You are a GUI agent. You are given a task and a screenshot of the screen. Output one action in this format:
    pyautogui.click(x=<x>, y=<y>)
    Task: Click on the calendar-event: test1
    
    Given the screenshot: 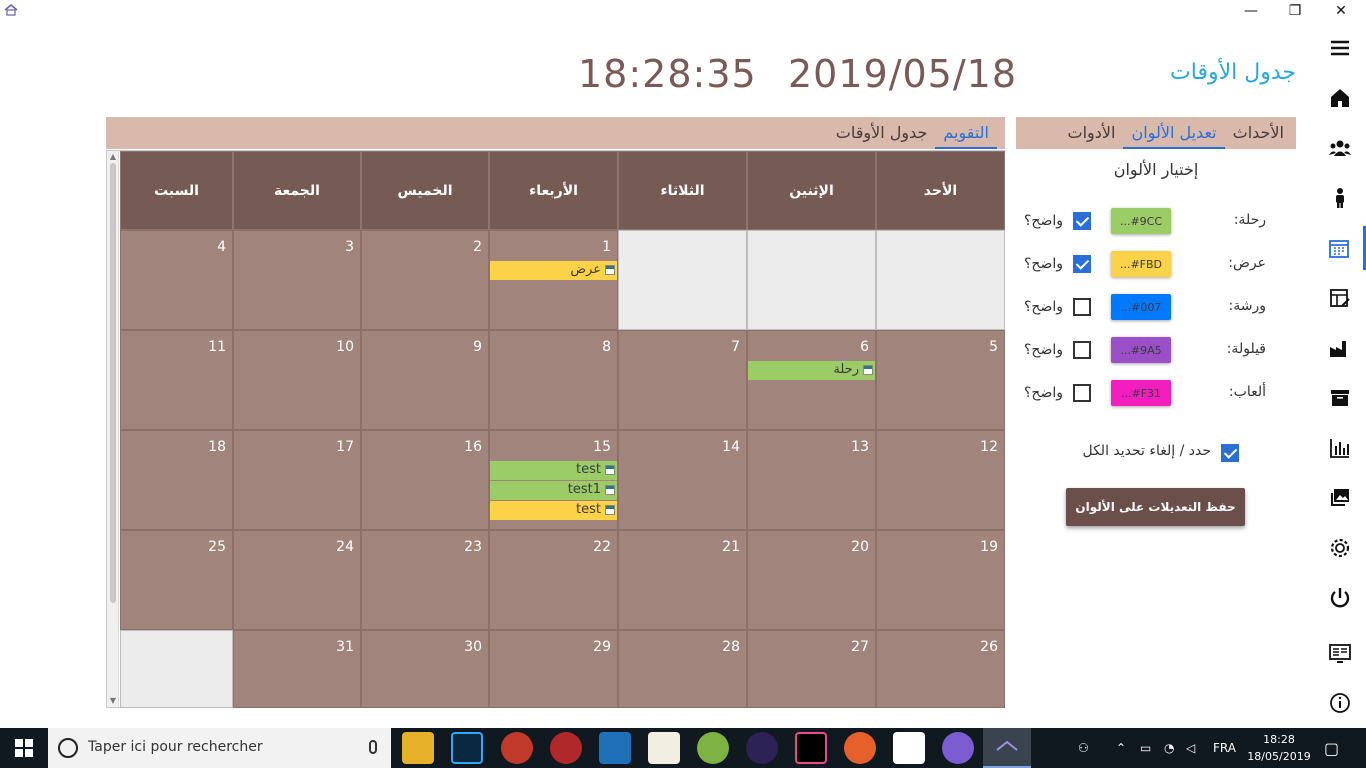 What is the action you would take?
    pyautogui.click(x=553, y=490)
    